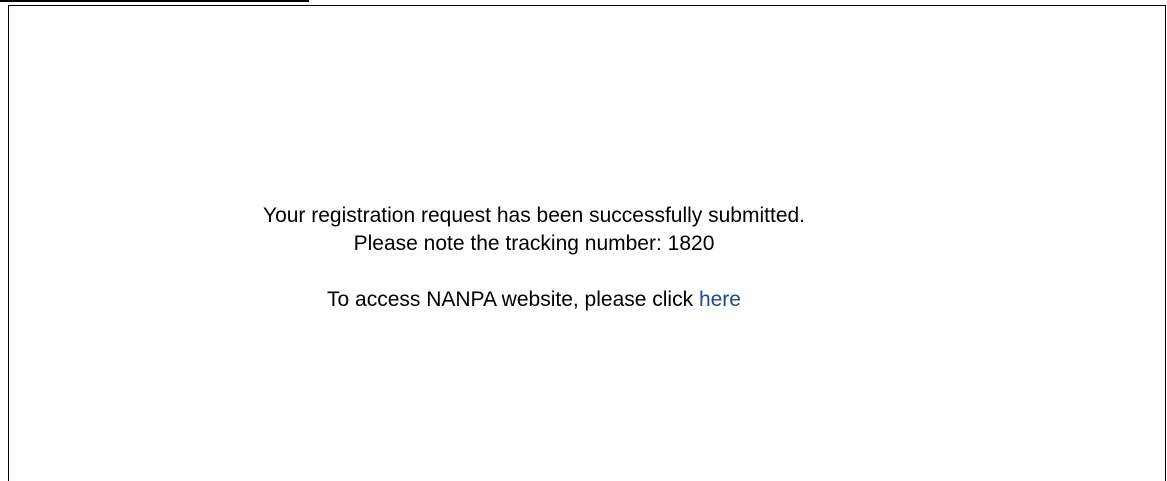 Image resolution: width=1167 pixels, height=481 pixels. I want to click on tracking-label: Please note the tracking number:, so click(507, 243).